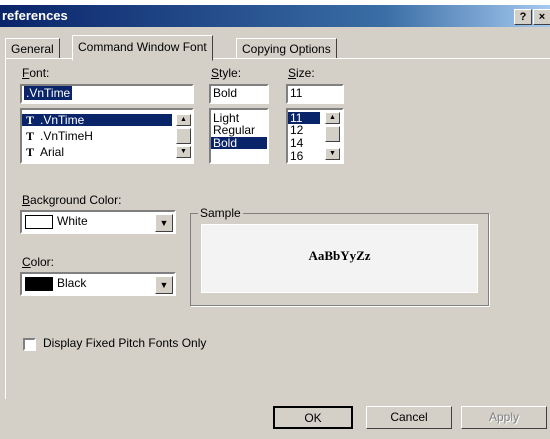 This screenshot has height=439, width=550. Describe the element at coordinates (39, 284) in the screenshot. I see `color-swatch` at that location.